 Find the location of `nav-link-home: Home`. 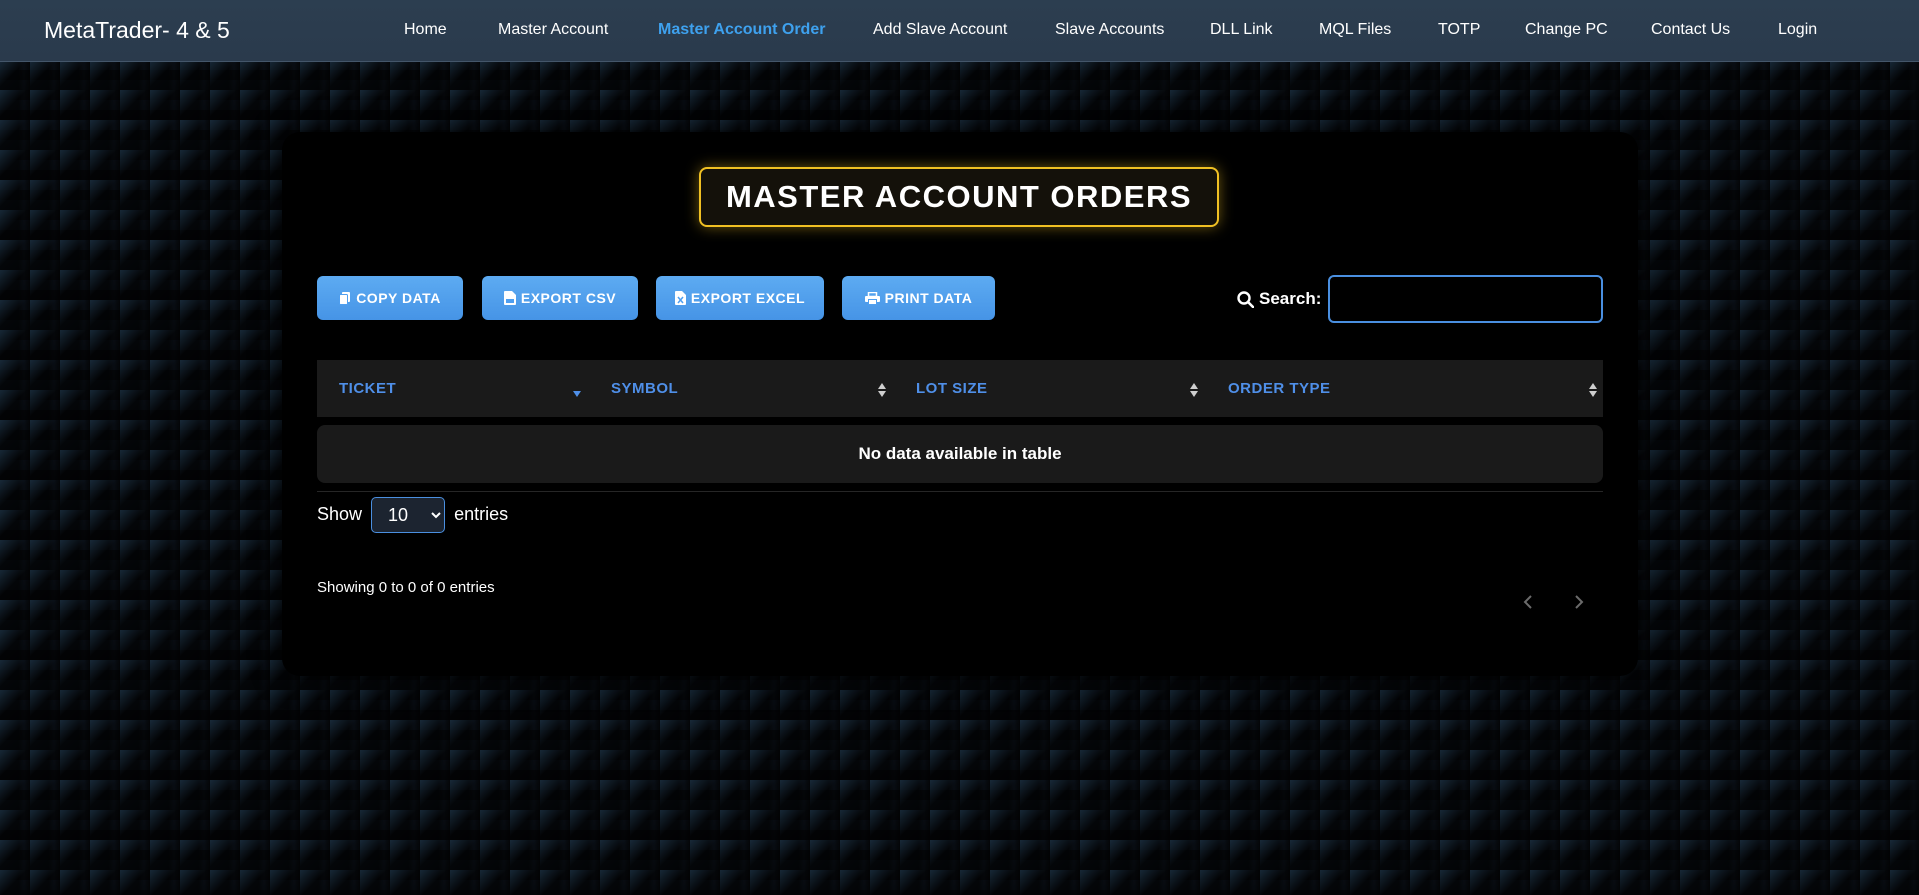

nav-link-home: Home is located at coordinates (425, 30).